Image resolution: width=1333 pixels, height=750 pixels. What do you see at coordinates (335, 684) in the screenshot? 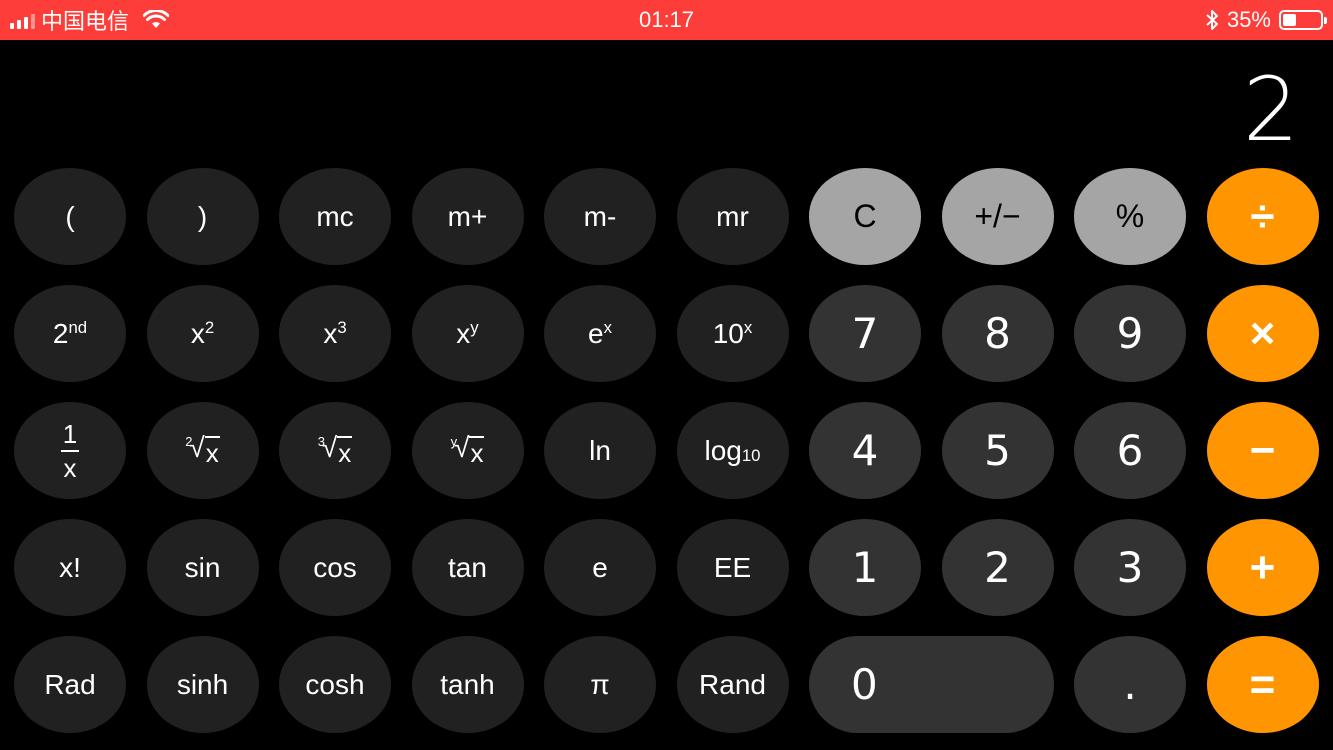
I see `cosh-button: cosh` at bounding box center [335, 684].